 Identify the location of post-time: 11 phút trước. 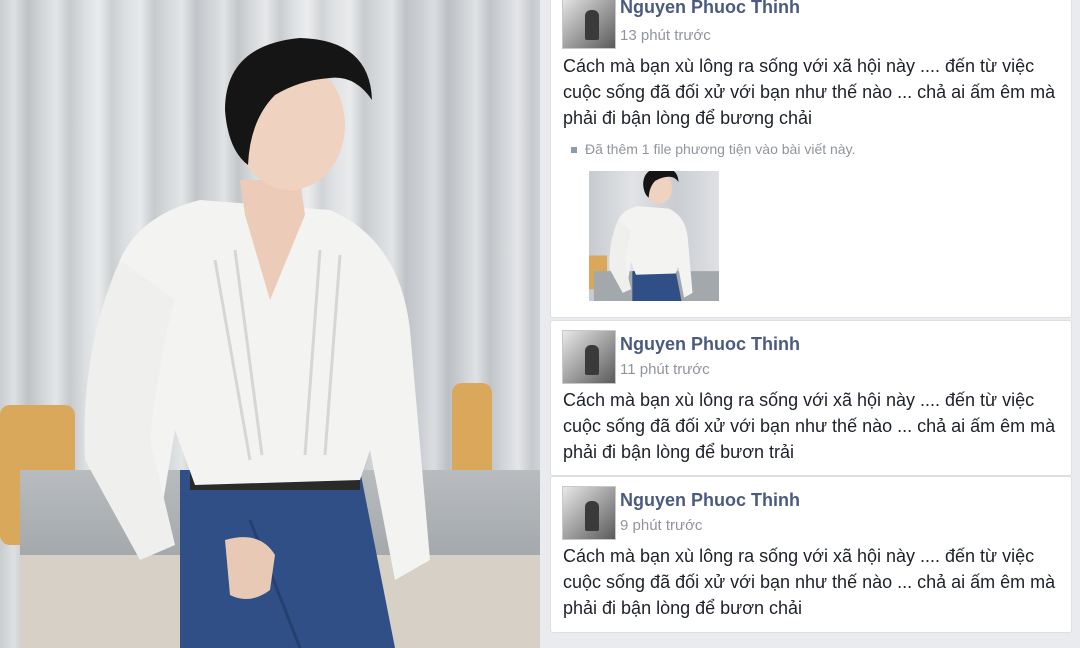
(665, 369).